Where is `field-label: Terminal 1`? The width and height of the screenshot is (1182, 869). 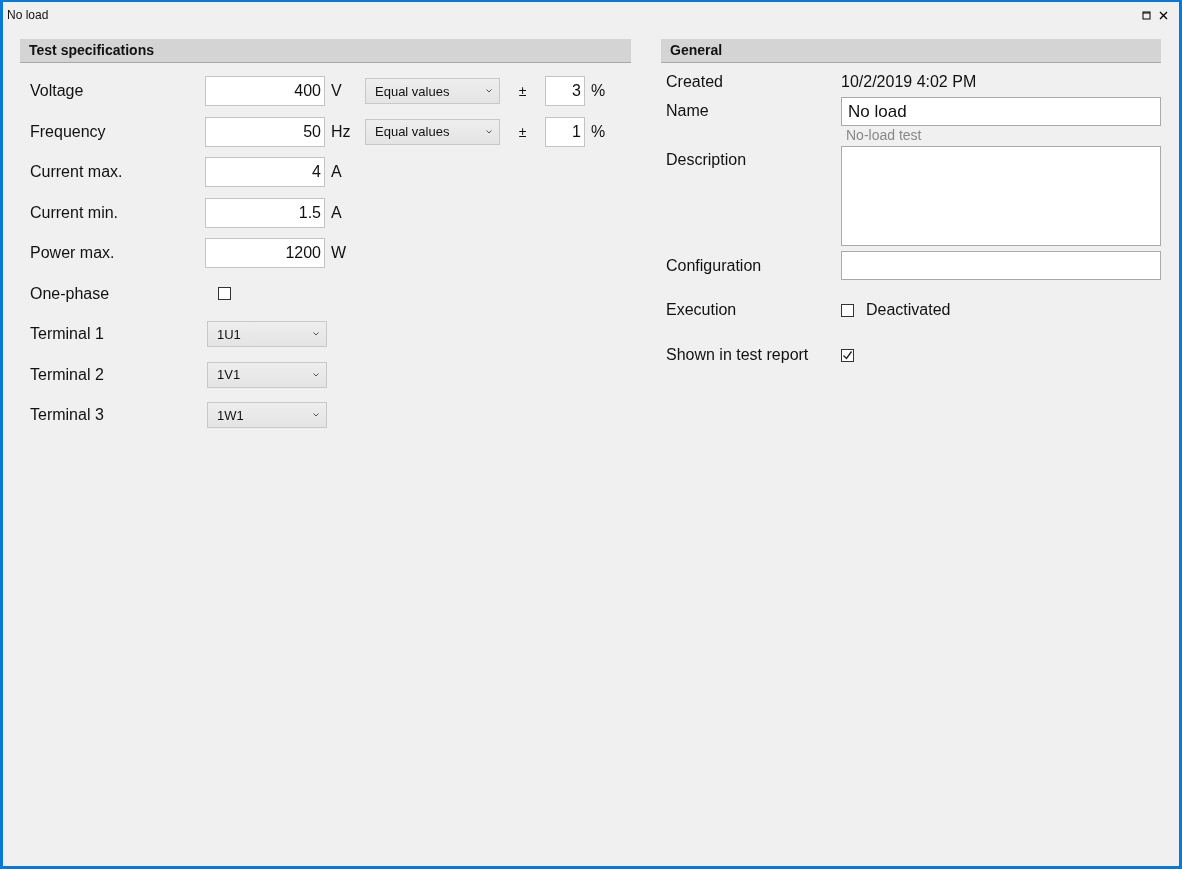
field-label: Terminal 1 is located at coordinates (67, 334).